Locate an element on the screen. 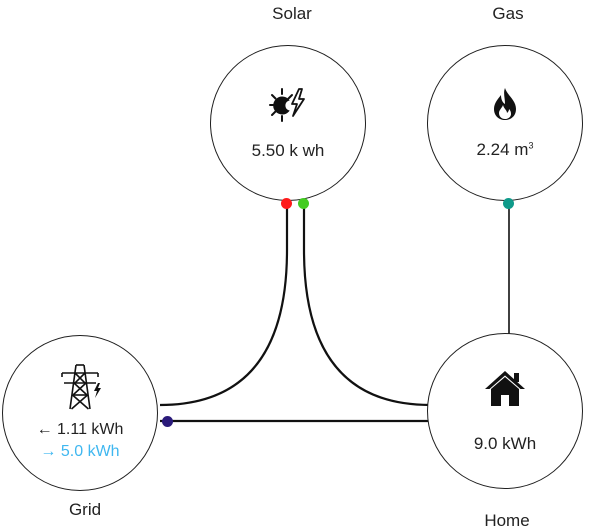  grid-values: ← 1.11 kWh → 5.0 kWh is located at coordinates (80, 441).